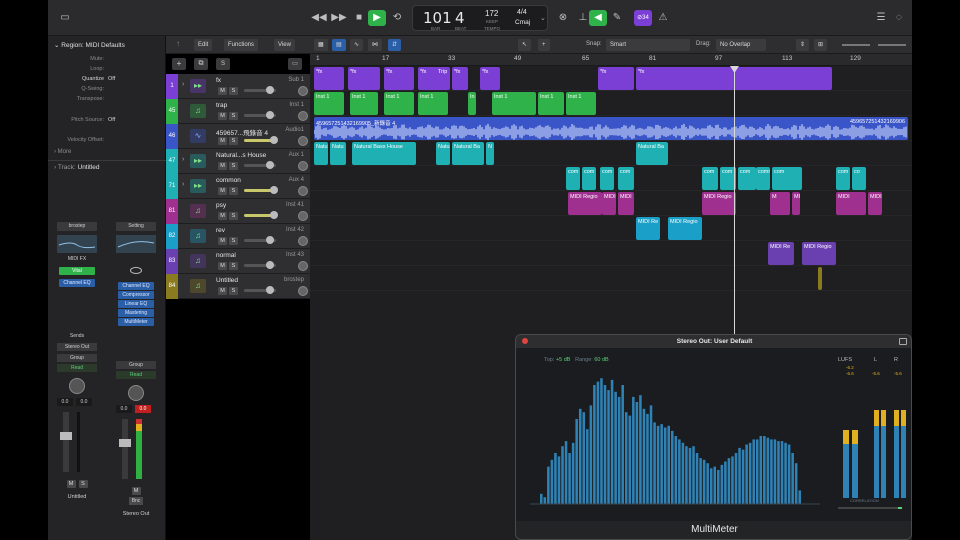  What do you see at coordinates (395, 45) in the screenshot?
I see `catch-icon: ⇵` at bounding box center [395, 45].